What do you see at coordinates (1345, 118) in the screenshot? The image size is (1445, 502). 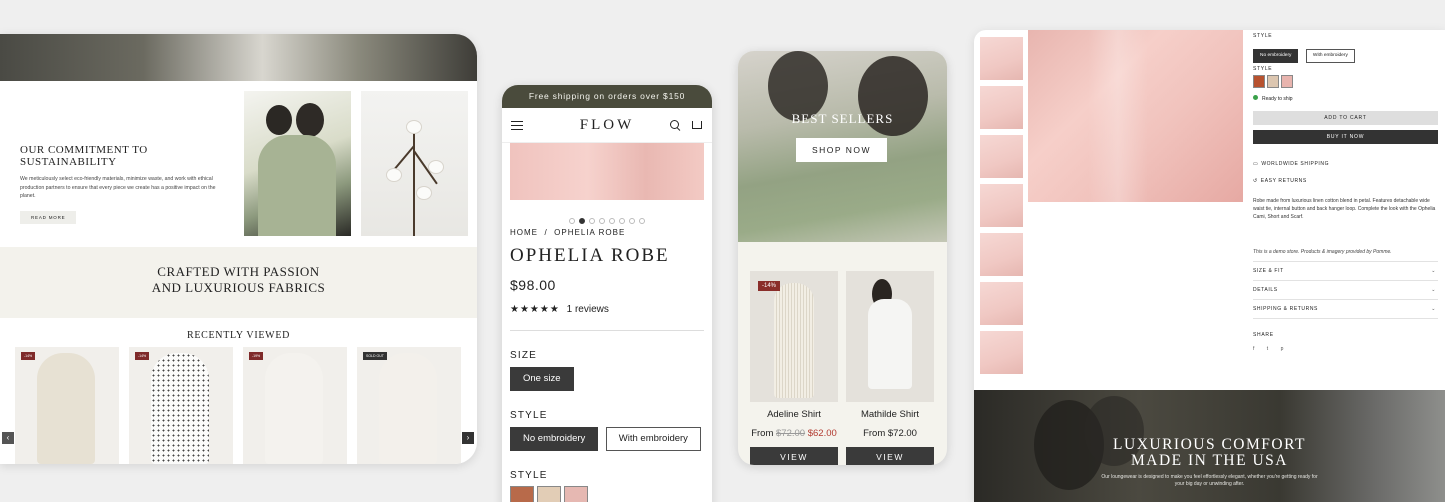 I see `add-to-cart-button: ADD TO CART` at bounding box center [1345, 118].